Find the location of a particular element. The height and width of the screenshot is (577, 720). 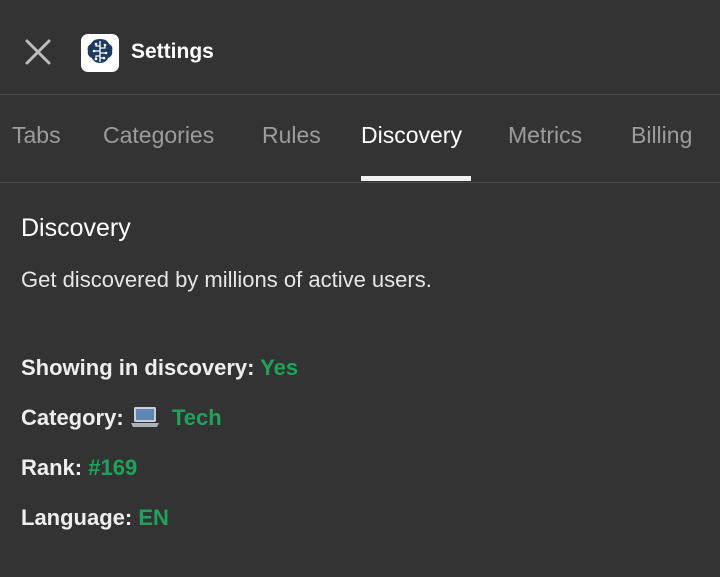

brain-circuit-icon is located at coordinates (100, 53).